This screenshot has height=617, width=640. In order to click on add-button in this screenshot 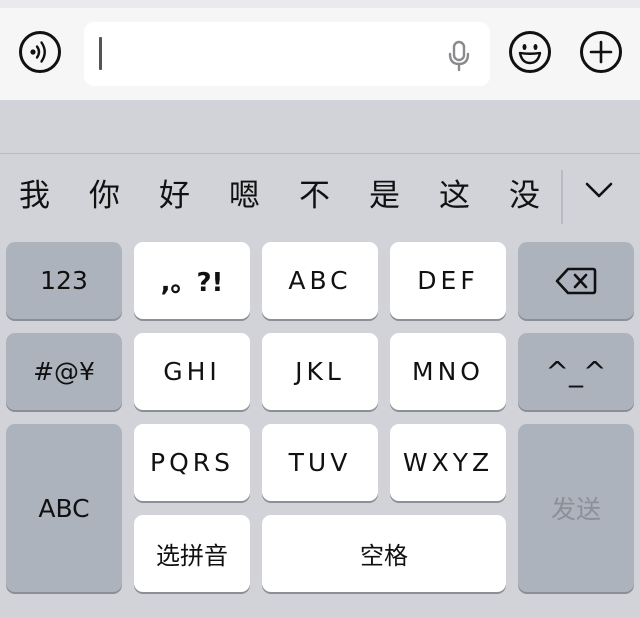, I will do `click(601, 52)`.